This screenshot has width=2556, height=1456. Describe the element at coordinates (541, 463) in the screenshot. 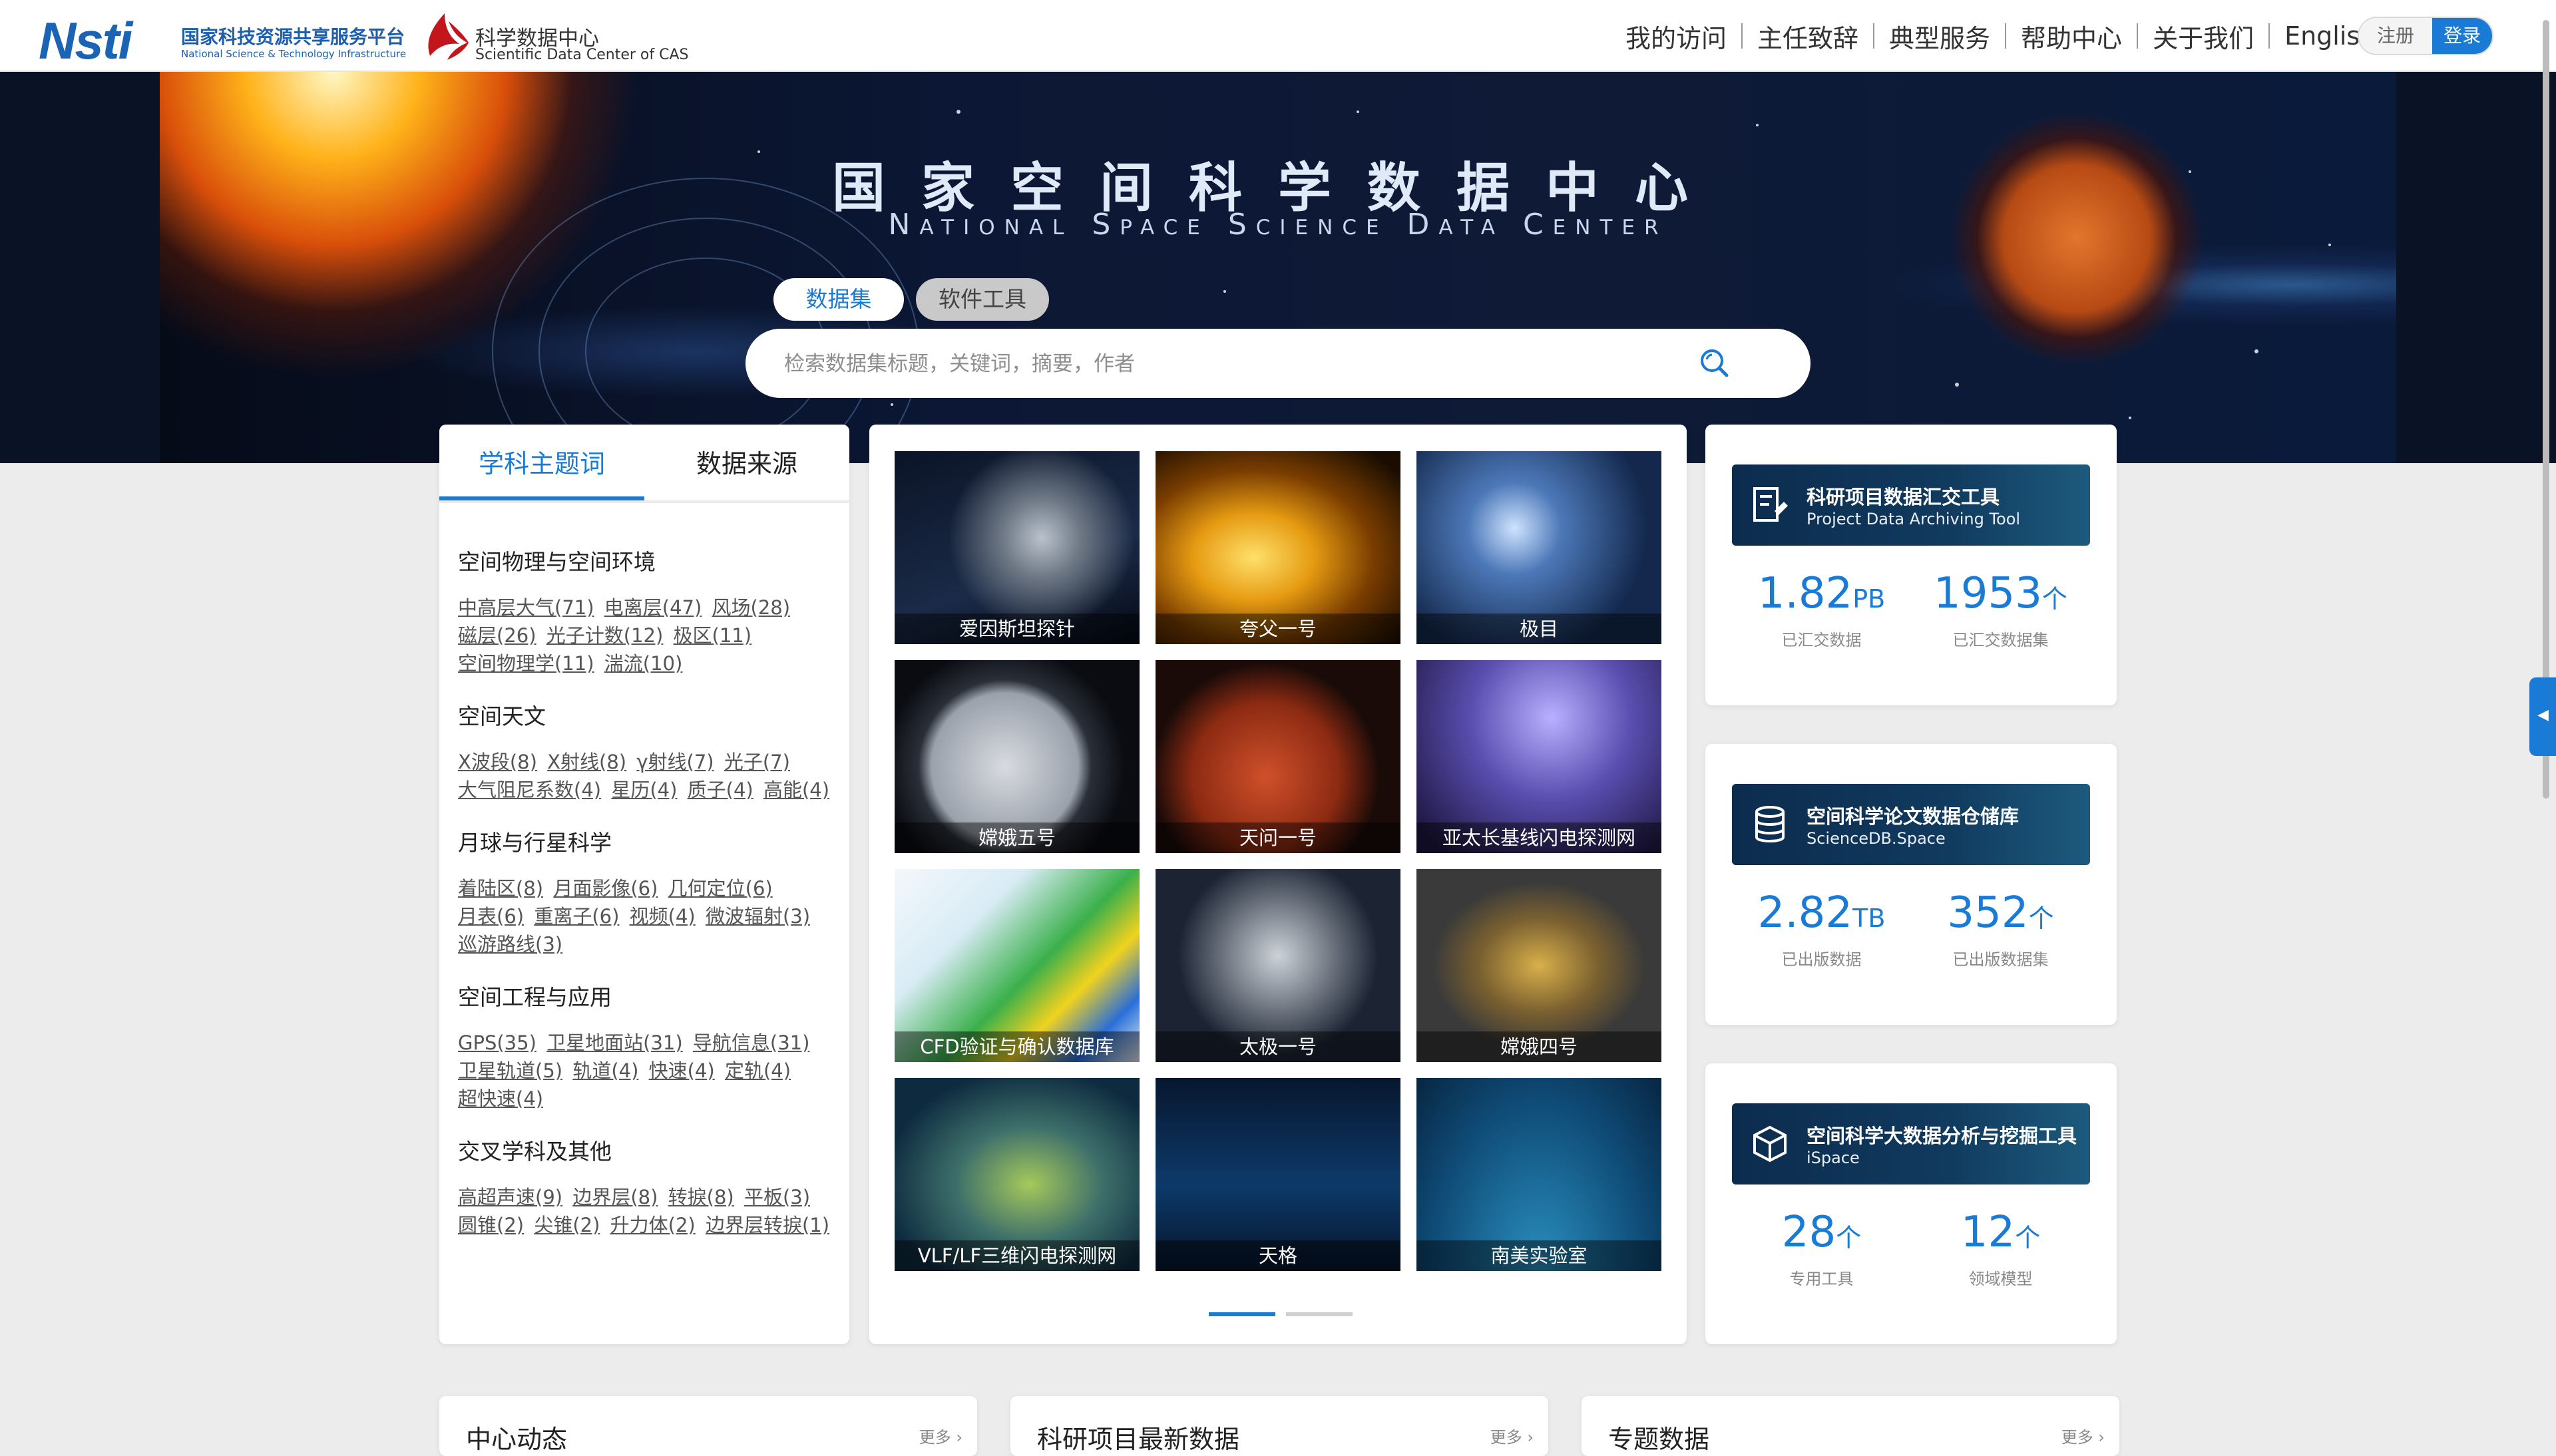

I see `tab-subject-keywords: 学科主题词` at that location.